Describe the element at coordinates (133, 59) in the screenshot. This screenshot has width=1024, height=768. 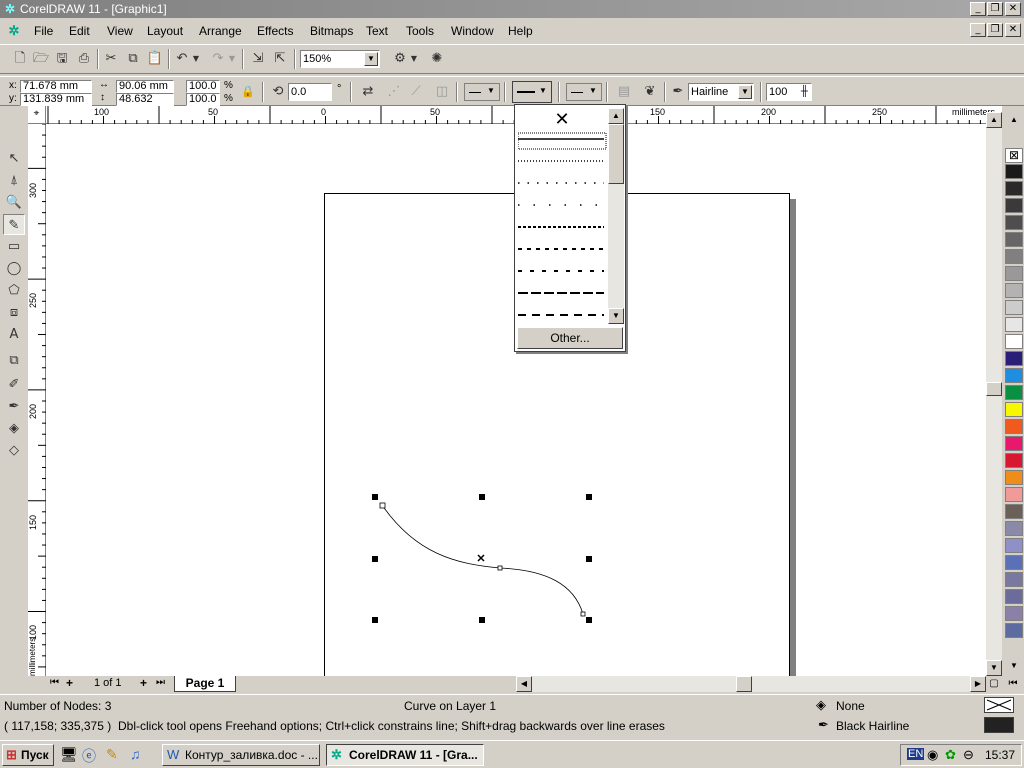
I see `copy-icon: ⧉` at that location.